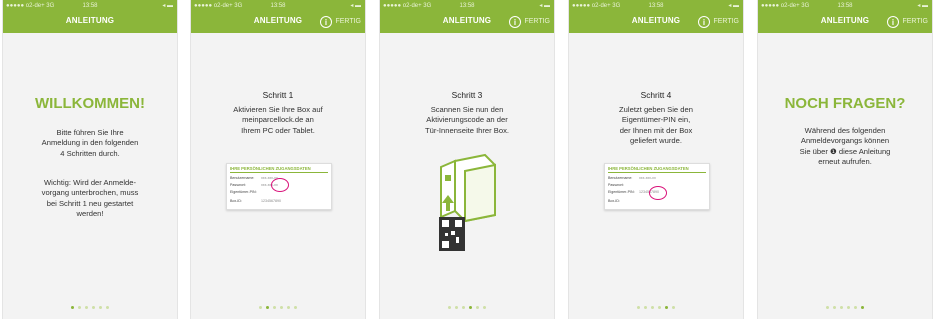 This screenshot has width=935, height=319. I want to click on card-label: Box-ID:, so click(614, 201).